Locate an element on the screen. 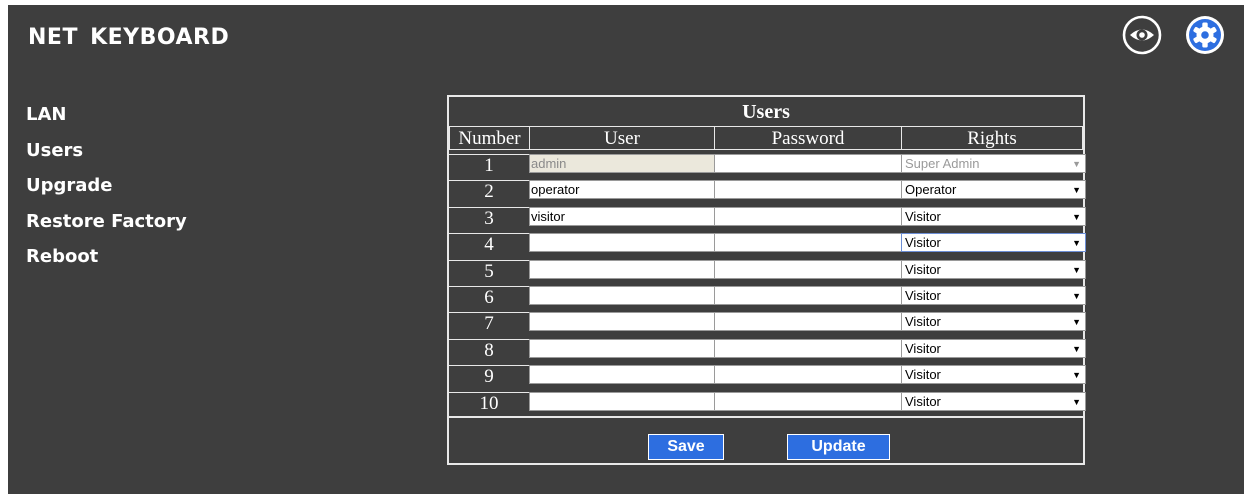 The height and width of the screenshot is (498, 1251). save-button: Save is located at coordinates (686, 447).